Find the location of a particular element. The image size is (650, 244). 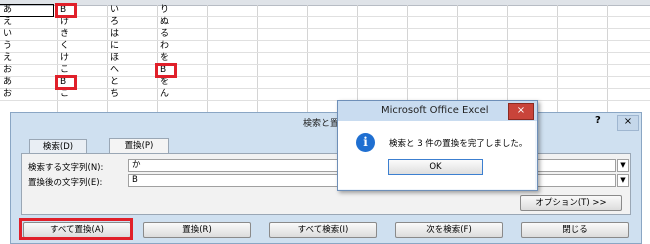

find-all-button: すべて検索(I) is located at coordinates (323, 230).